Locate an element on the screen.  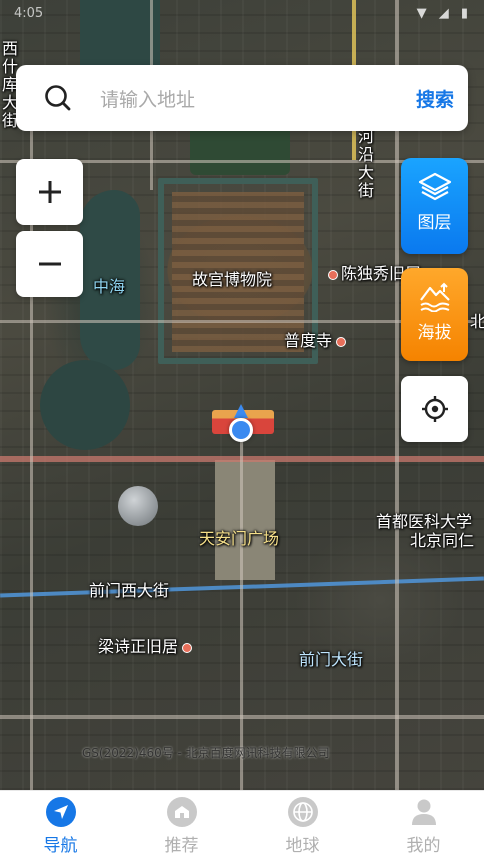
tab-globe: 地球 is located at coordinates (302, 825).